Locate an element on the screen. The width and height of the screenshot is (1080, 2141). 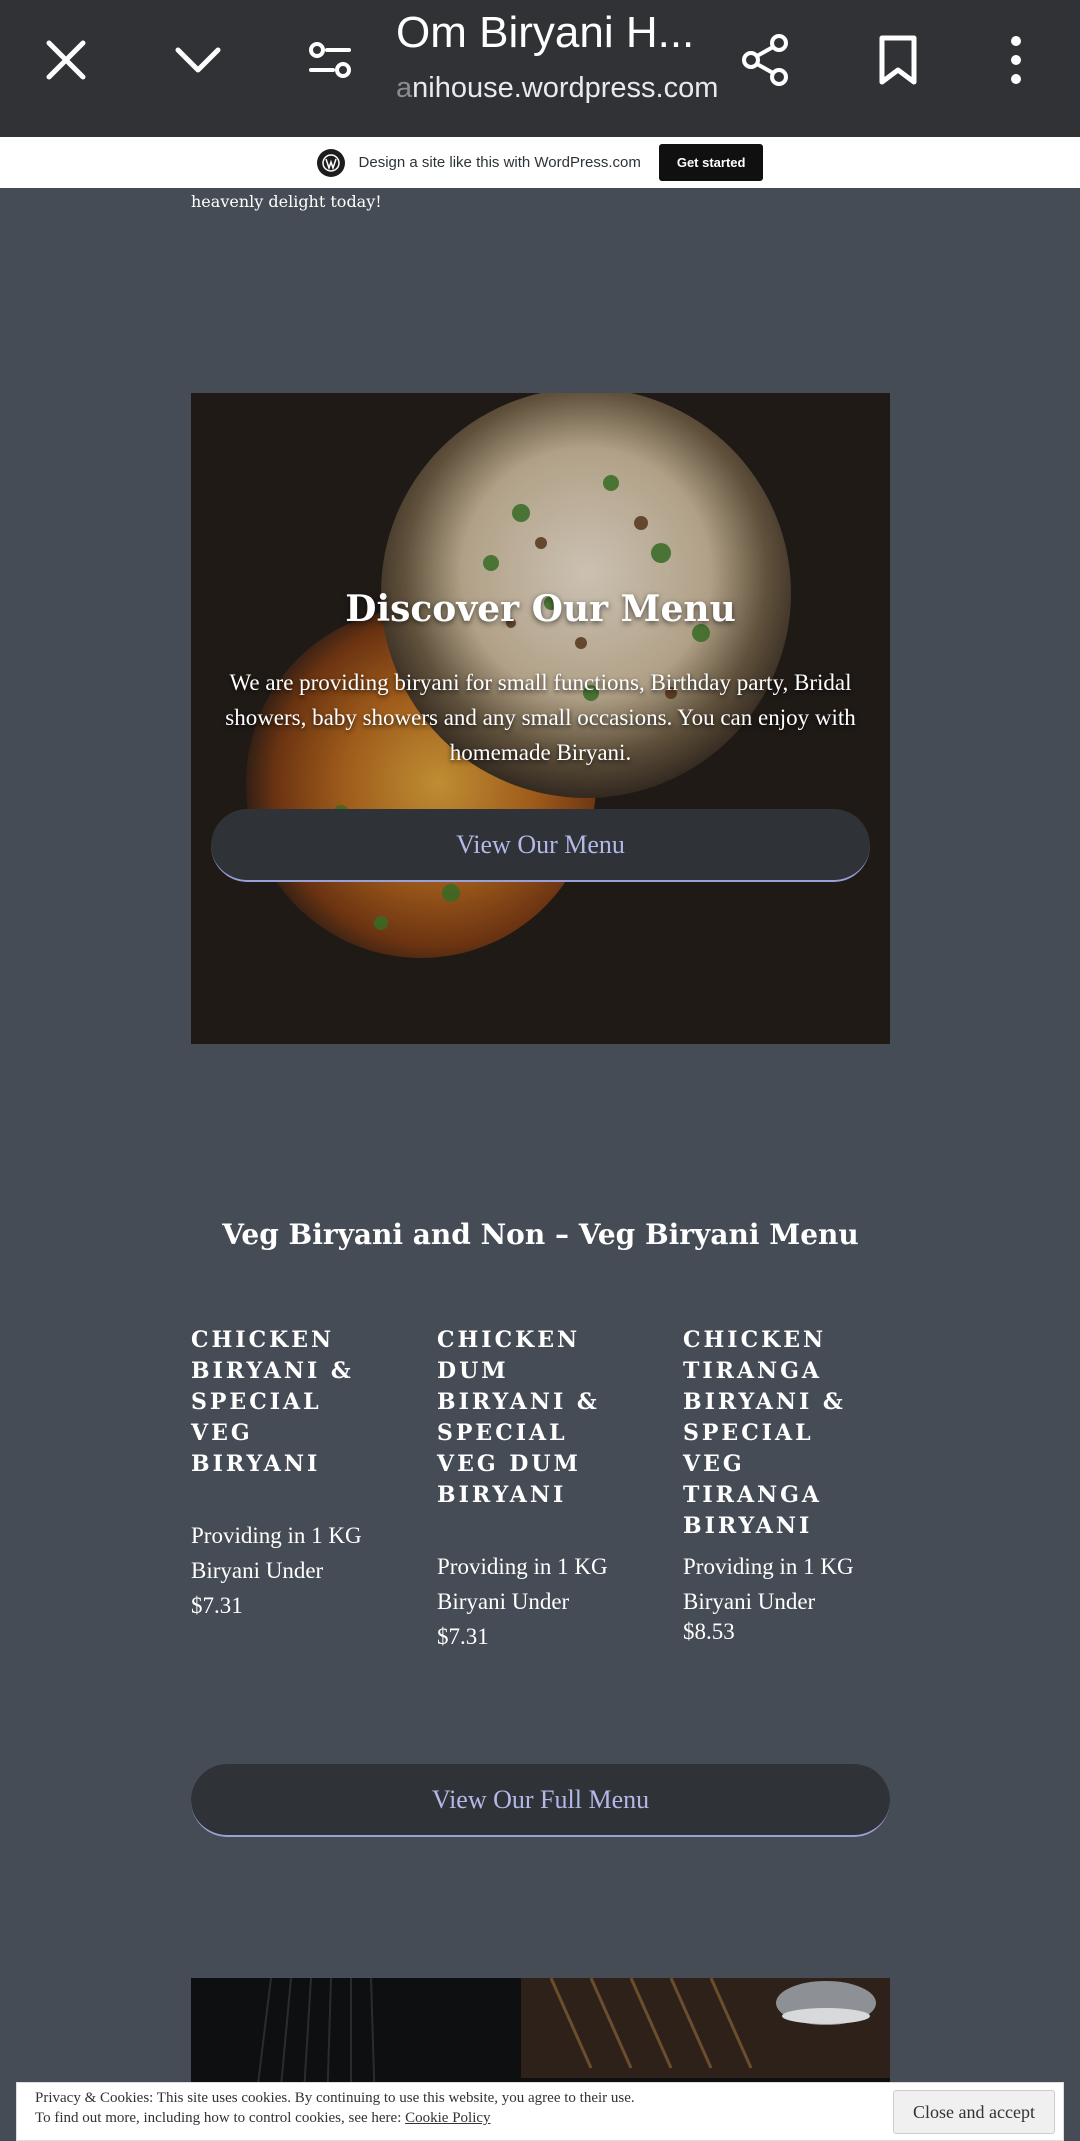
menu-section-title: Veg Biryani and Non – Veg Biryani Menu is located at coordinates (540, 1234).